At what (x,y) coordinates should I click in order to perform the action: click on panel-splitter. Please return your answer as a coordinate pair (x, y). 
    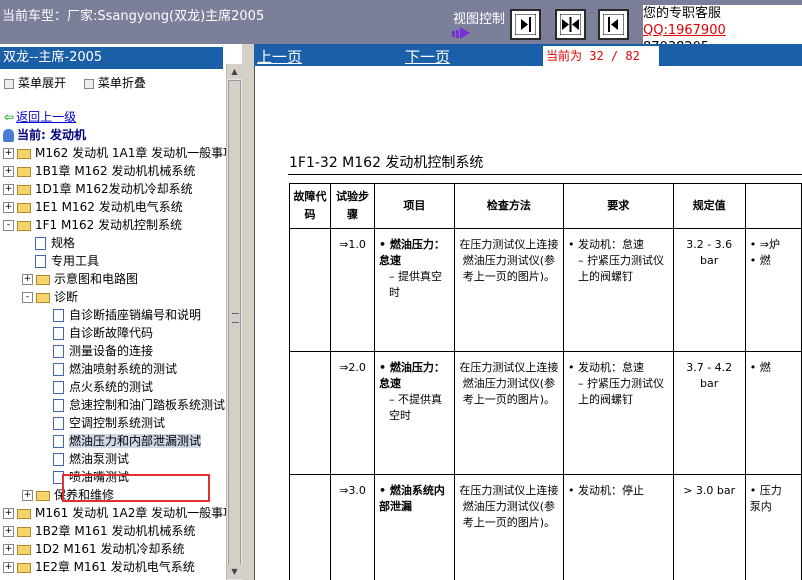
    Looking at the image, I should click on (248, 312).